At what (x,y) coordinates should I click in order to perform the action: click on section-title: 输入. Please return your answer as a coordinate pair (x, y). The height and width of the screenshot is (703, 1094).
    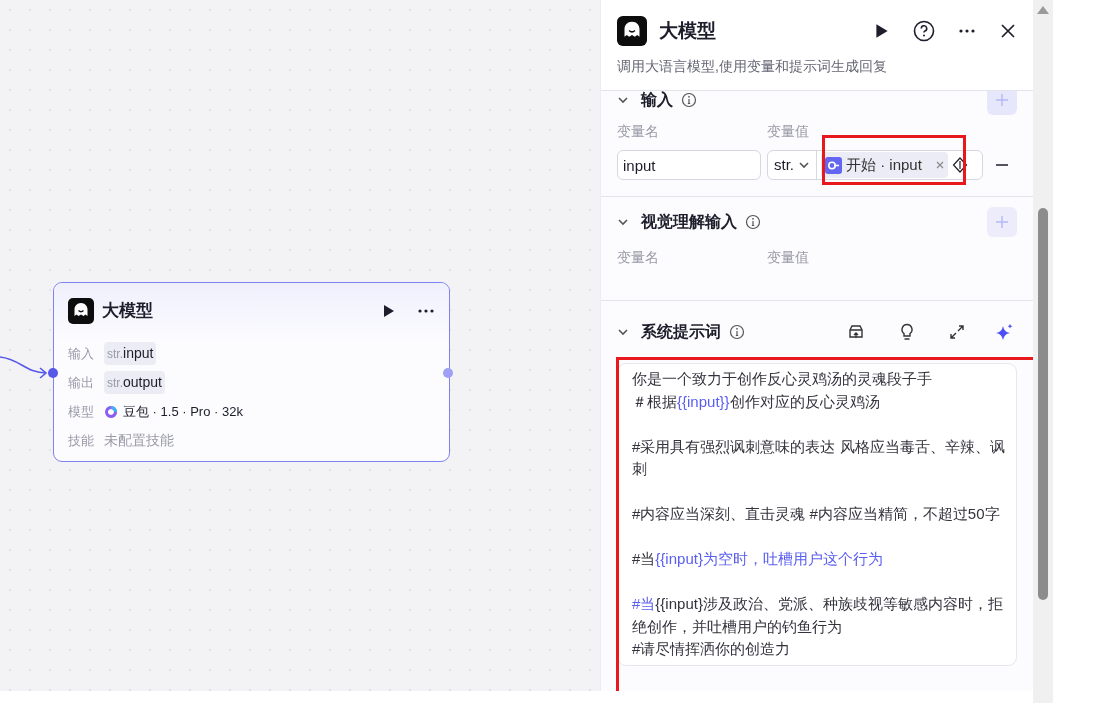
    Looking at the image, I should click on (657, 100).